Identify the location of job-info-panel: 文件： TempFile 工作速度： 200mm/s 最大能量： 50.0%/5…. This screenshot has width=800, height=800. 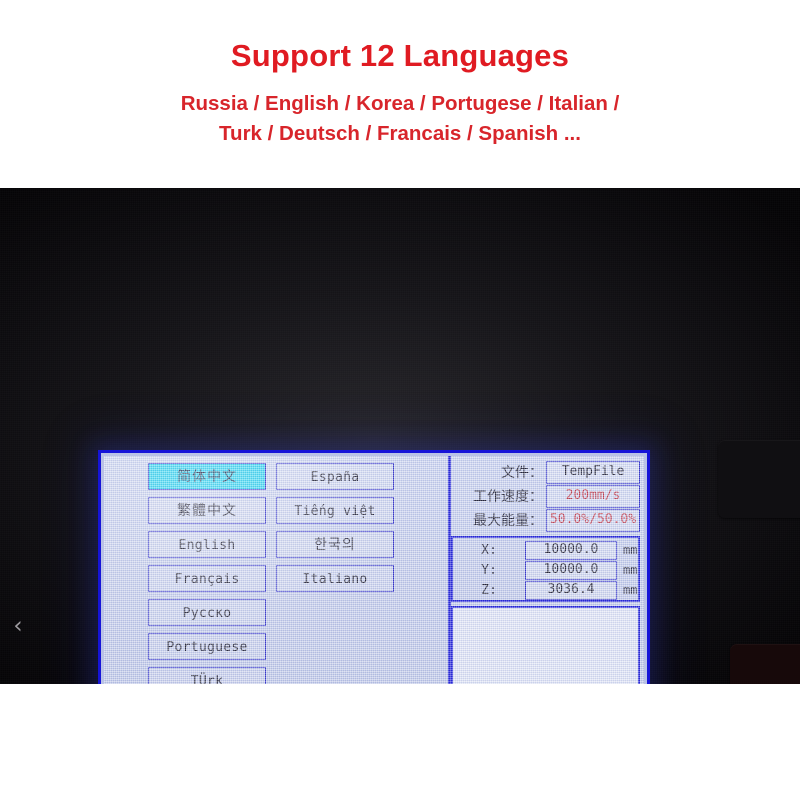
(547, 570).